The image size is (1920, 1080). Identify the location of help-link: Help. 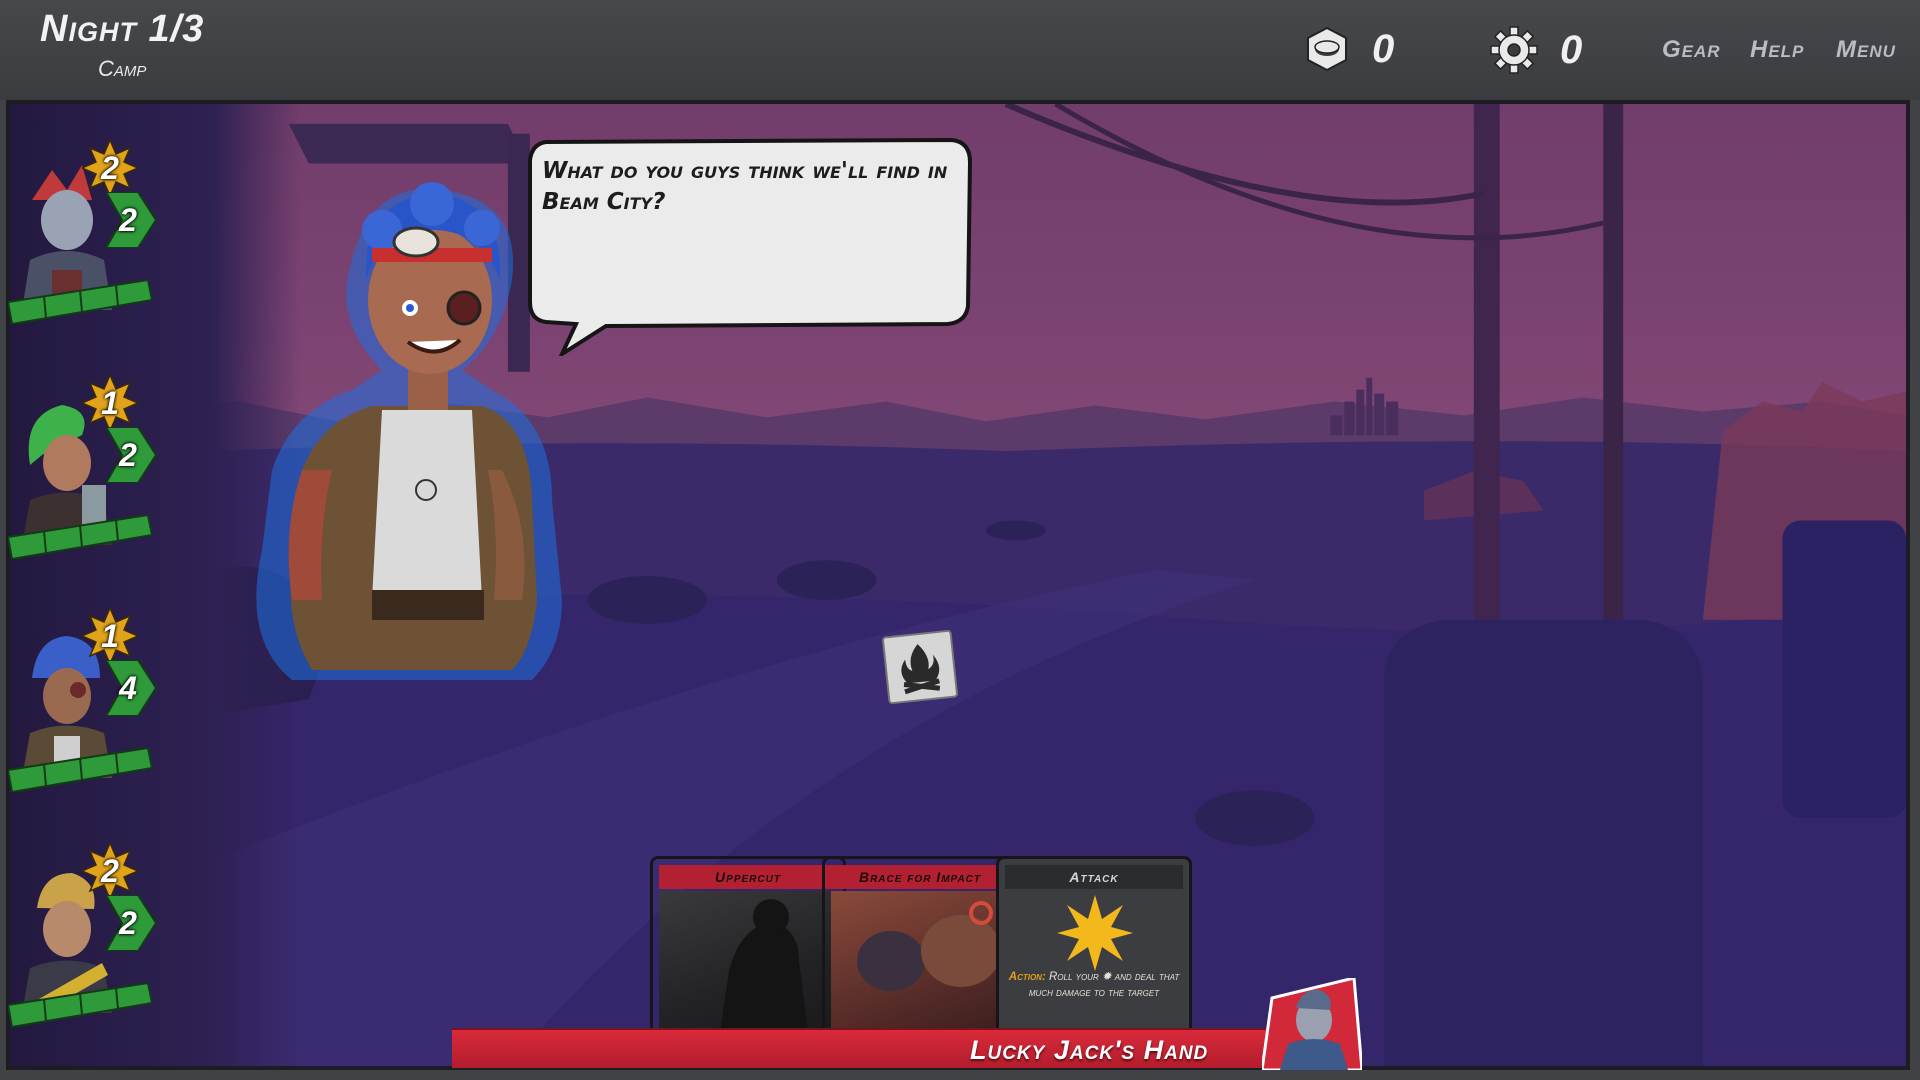
(1777, 50).